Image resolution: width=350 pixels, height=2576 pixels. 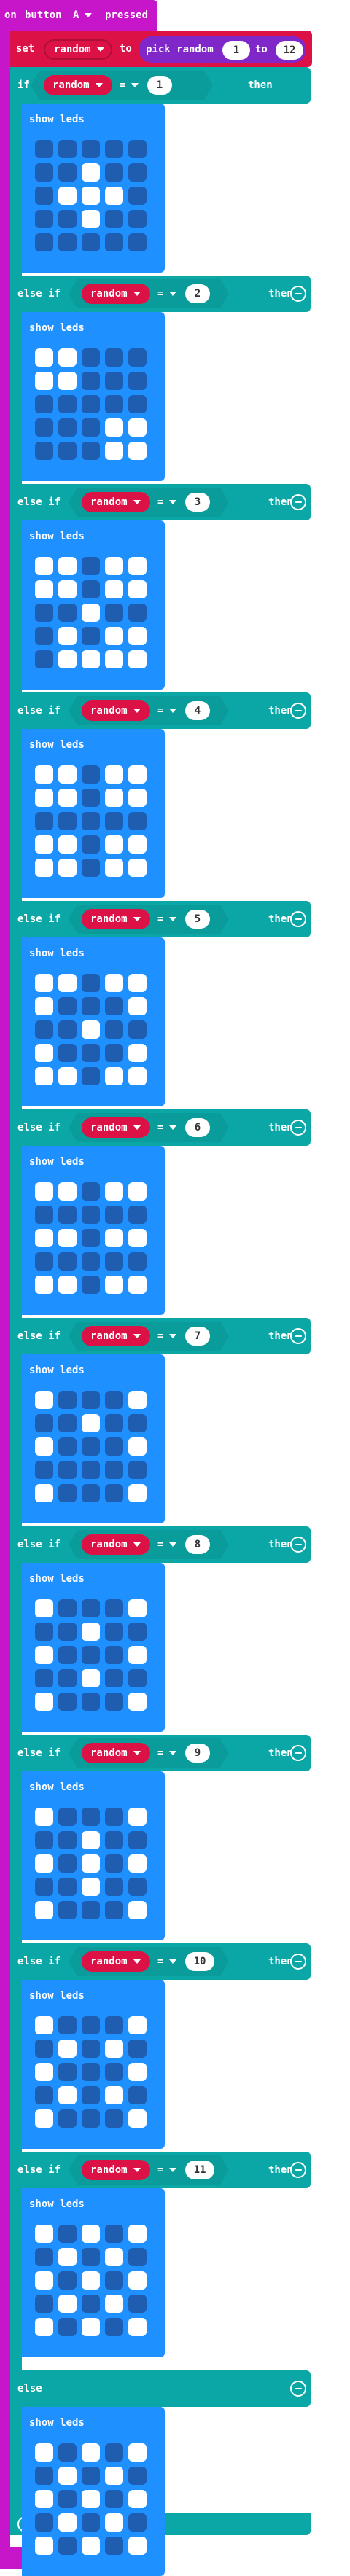 I want to click on compare-value-input: 4, so click(x=197, y=710).